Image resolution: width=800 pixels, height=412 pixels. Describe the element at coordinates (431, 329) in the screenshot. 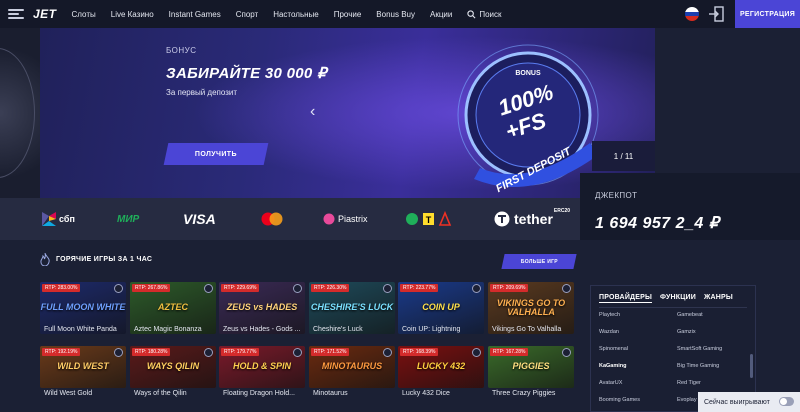

I see `game-title: Coin UP: Lightning` at that location.